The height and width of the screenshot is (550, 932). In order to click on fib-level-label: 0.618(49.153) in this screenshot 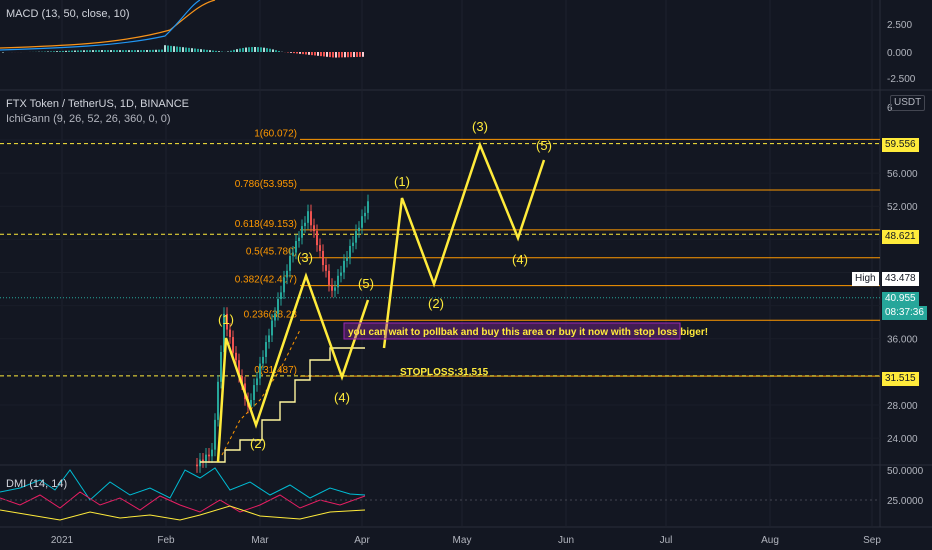, I will do `click(266, 224)`.